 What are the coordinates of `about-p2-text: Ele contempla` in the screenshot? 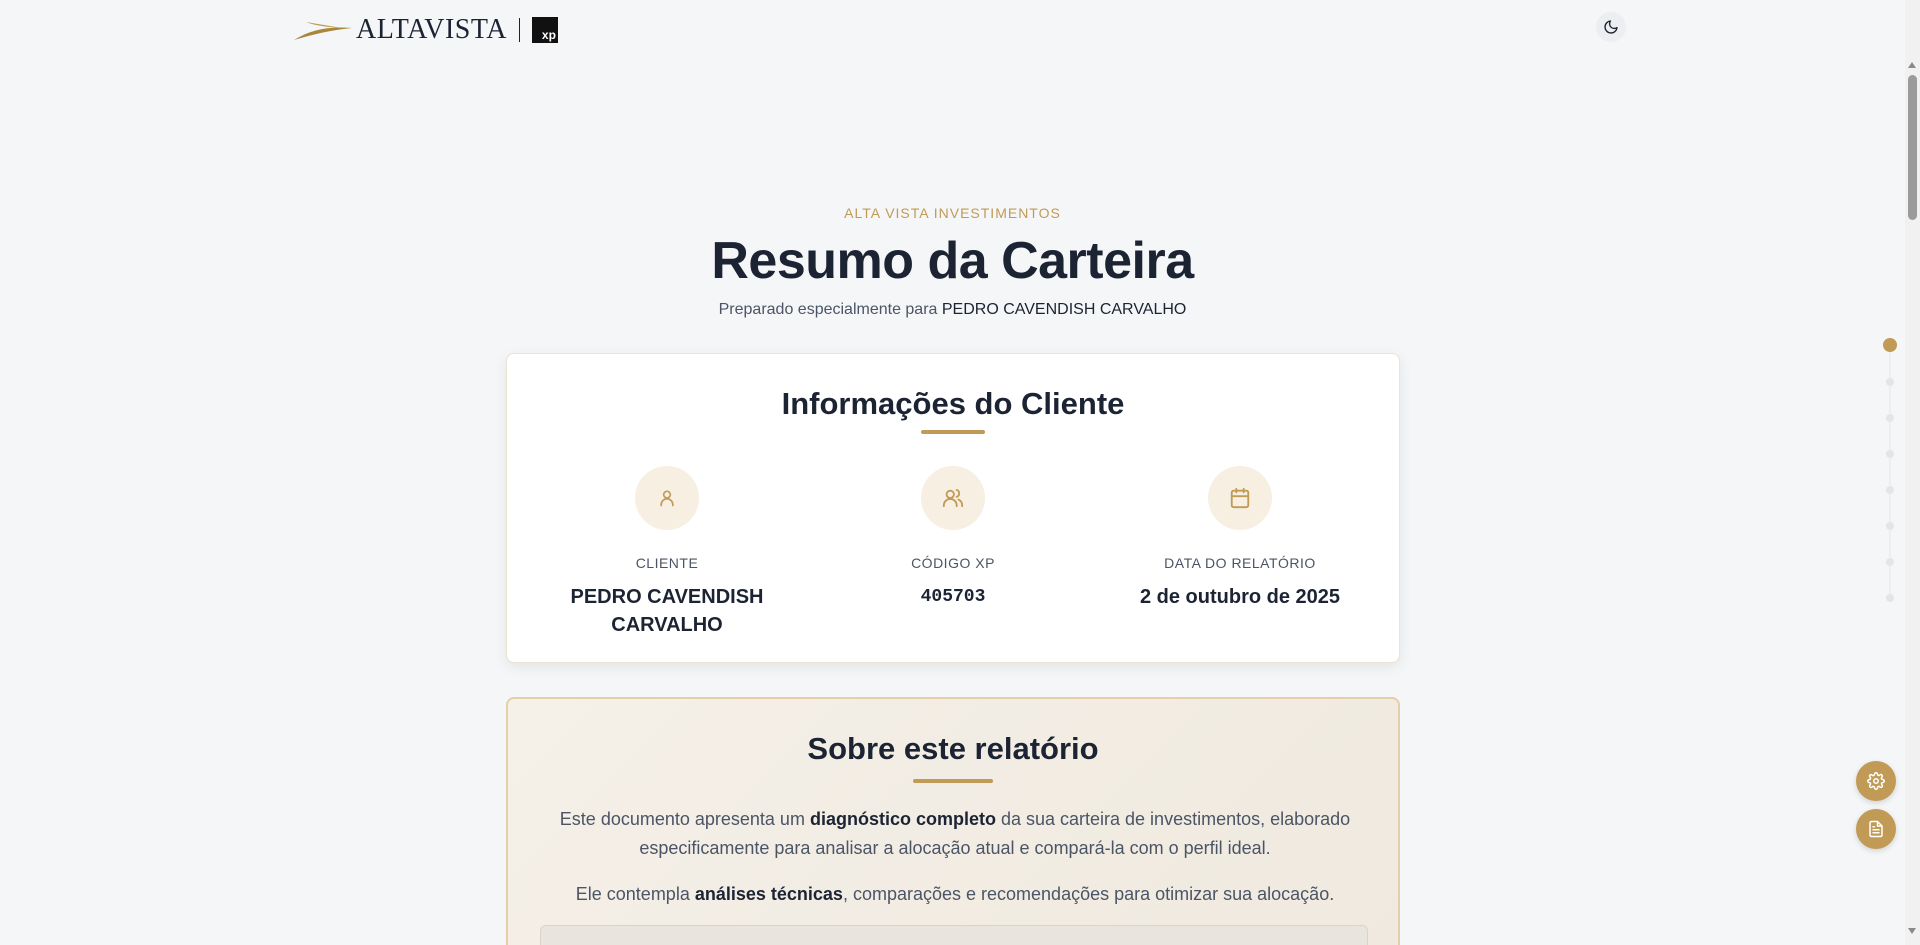 It's located at (635, 894).